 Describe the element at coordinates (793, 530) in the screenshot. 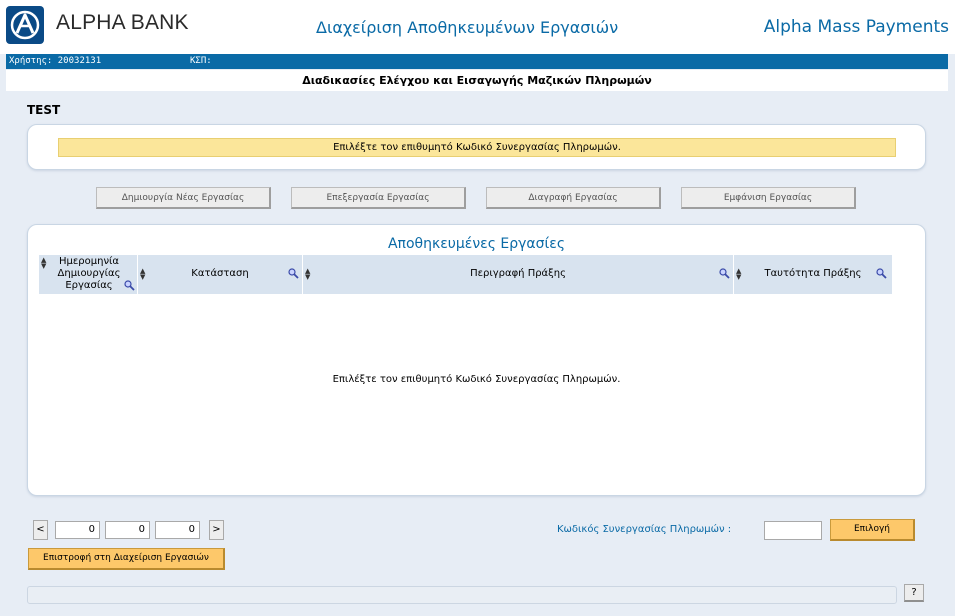

I see `payment-code-input` at that location.